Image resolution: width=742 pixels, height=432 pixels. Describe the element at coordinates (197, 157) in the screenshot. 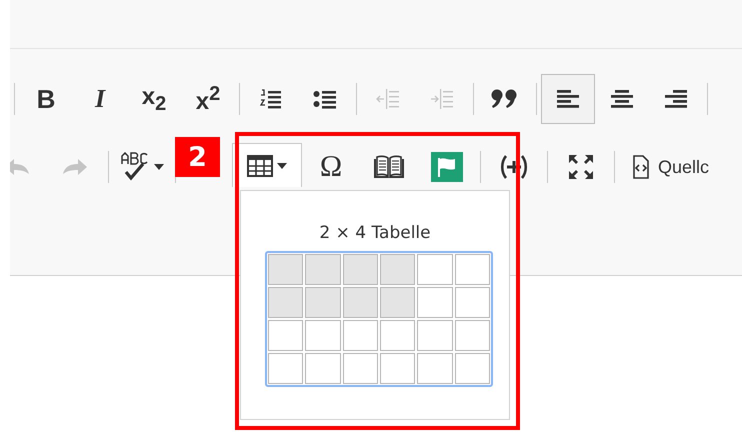

I see `step-badge: 2` at that location.